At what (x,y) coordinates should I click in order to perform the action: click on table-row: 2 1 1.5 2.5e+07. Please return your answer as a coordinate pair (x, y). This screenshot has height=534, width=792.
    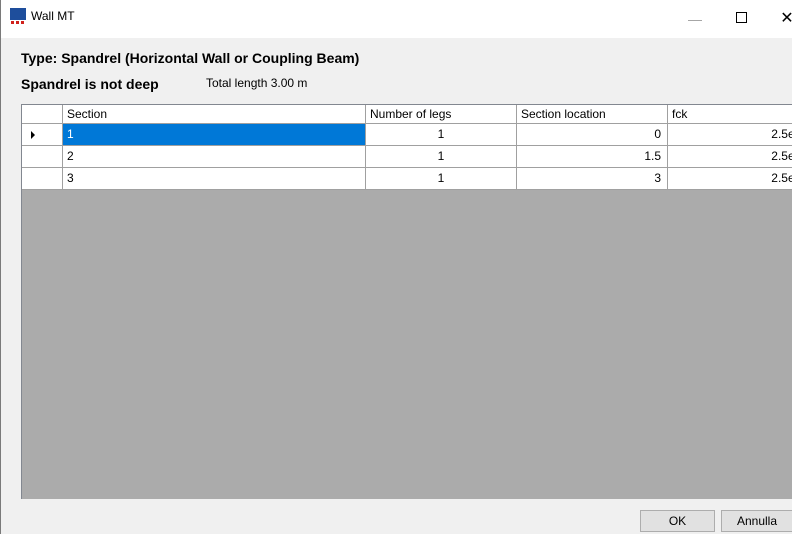
    Looking at the image, I should click on (407, 157).